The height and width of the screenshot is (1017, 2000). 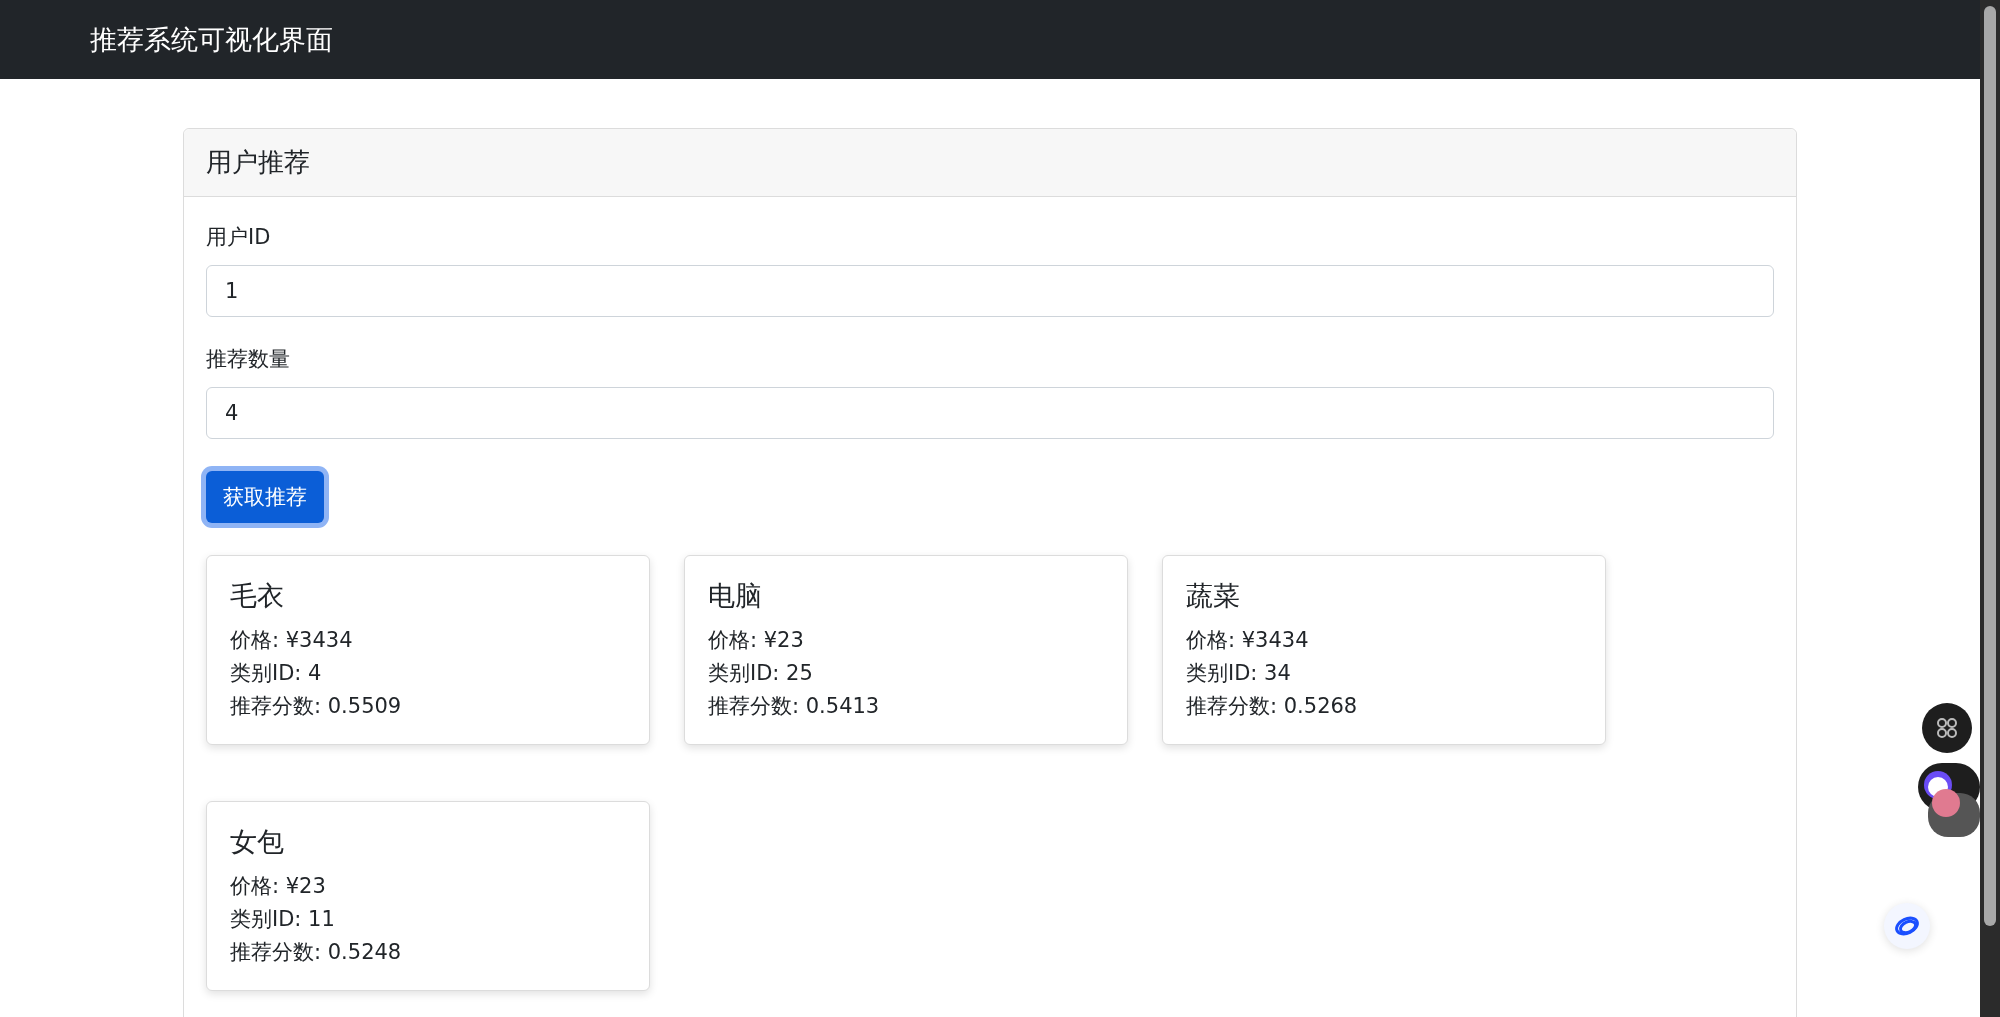 I want to click on product-detail: 类别ID: 4, so click(x=276, y=673).